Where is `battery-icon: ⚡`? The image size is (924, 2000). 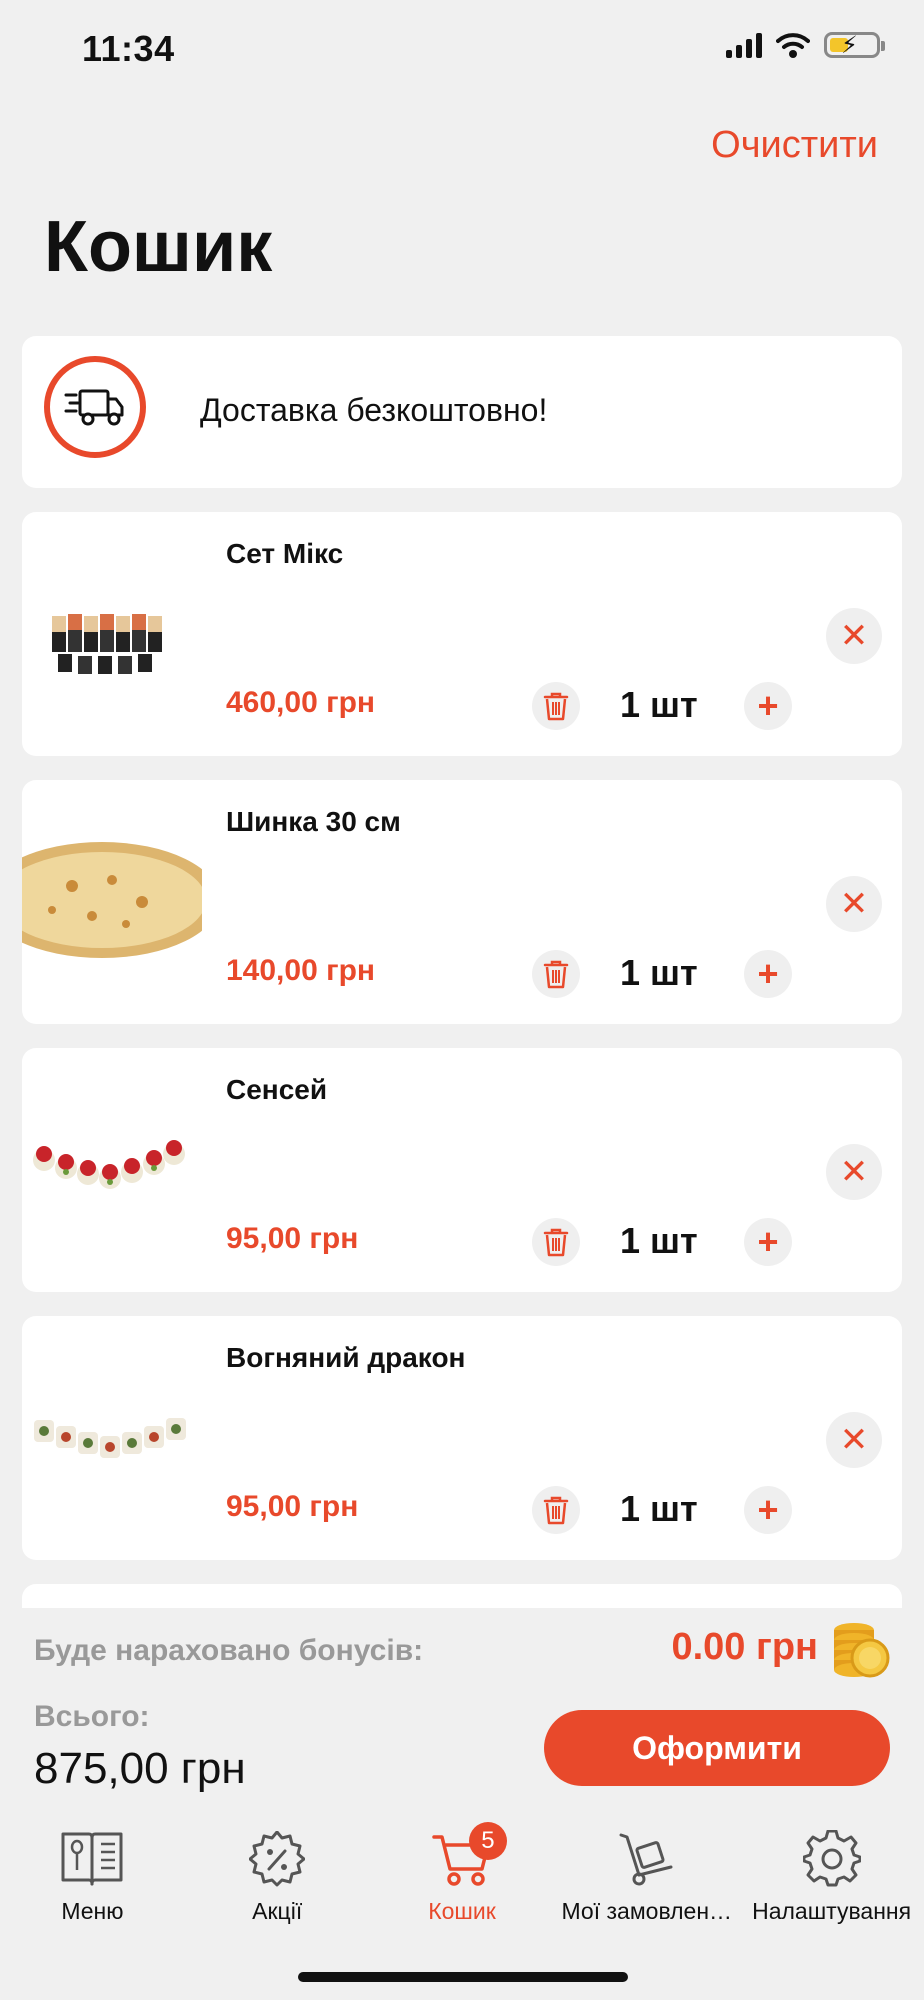 battery-icon: ⚡ is located at coordinates (854, 45).